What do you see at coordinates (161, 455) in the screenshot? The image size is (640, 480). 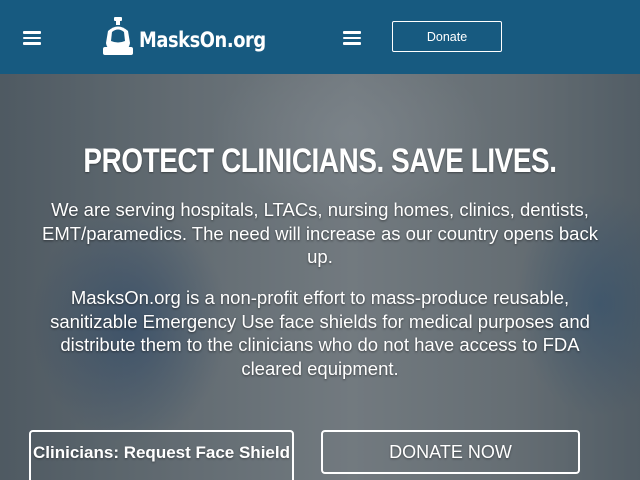 I see `request-face-shield-button: Clinicians: Request Face Shield` at bounding box center [161, 455].